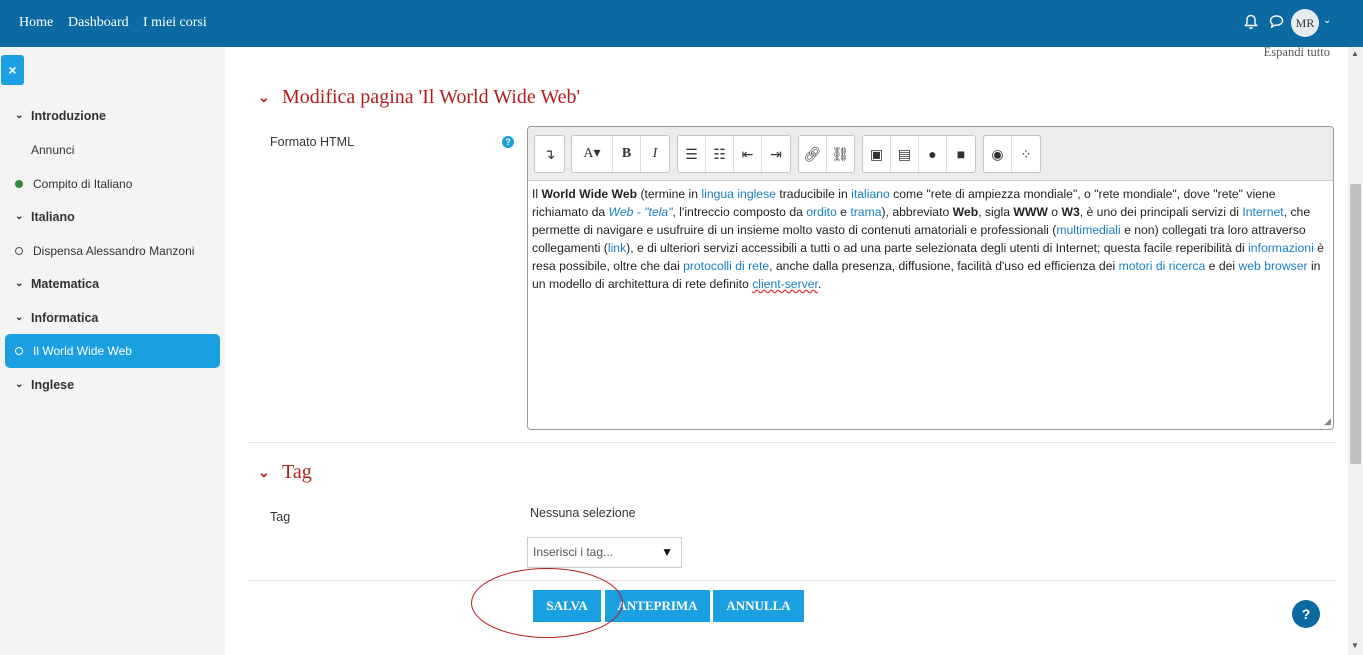 The image size is (1363, 655). What do you see at coordinates (720, 154) in the screenshot?
I see `numbered-list-icon: ☷` at bounding box center [720, 154].